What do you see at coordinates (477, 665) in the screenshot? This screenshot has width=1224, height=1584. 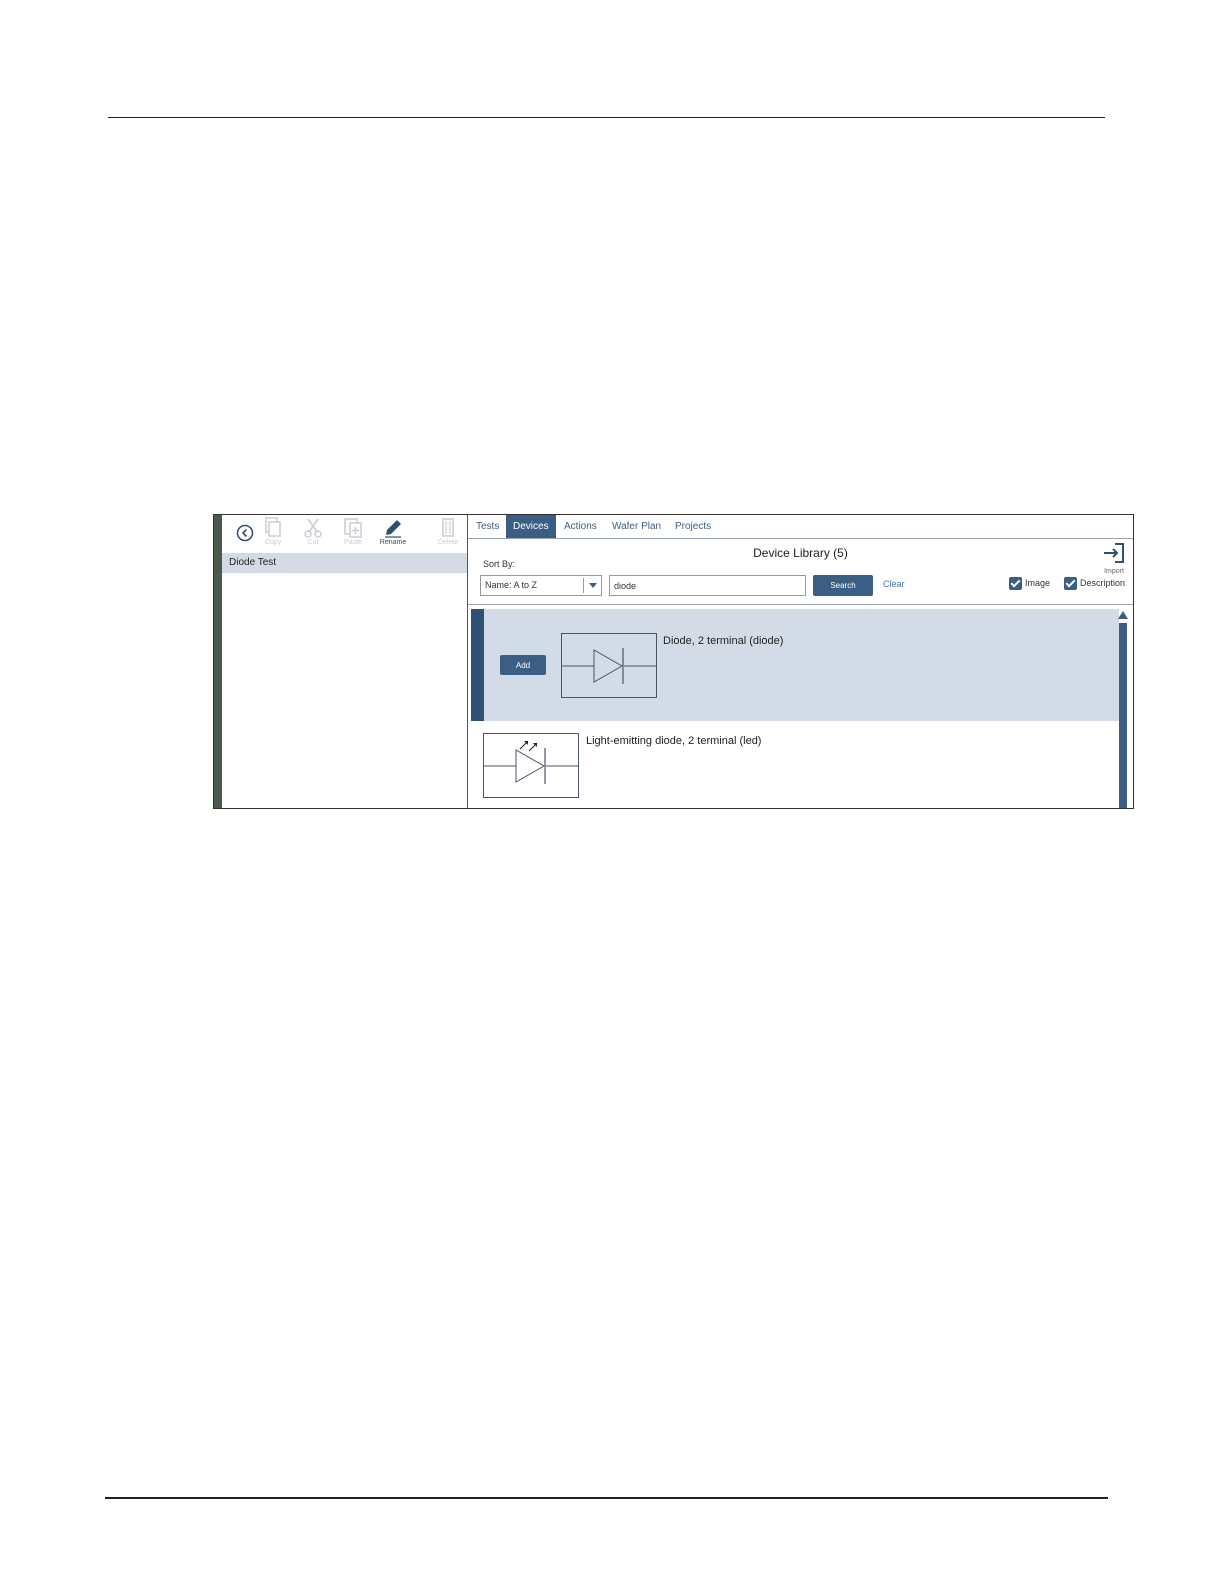 I see `selection-indicator` at bounding box center [477, 665].